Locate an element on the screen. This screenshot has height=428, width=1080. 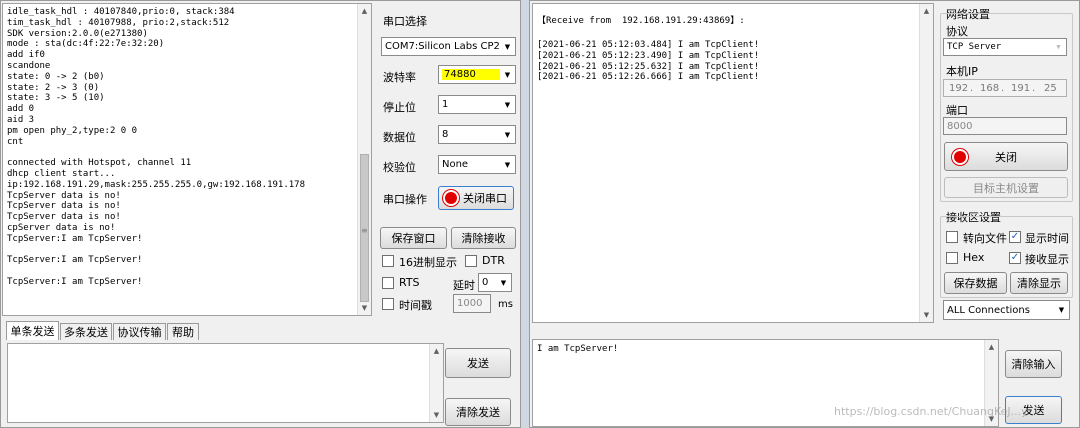
clear-show-label: 清除显示 is located at coordinates (1039, 283).